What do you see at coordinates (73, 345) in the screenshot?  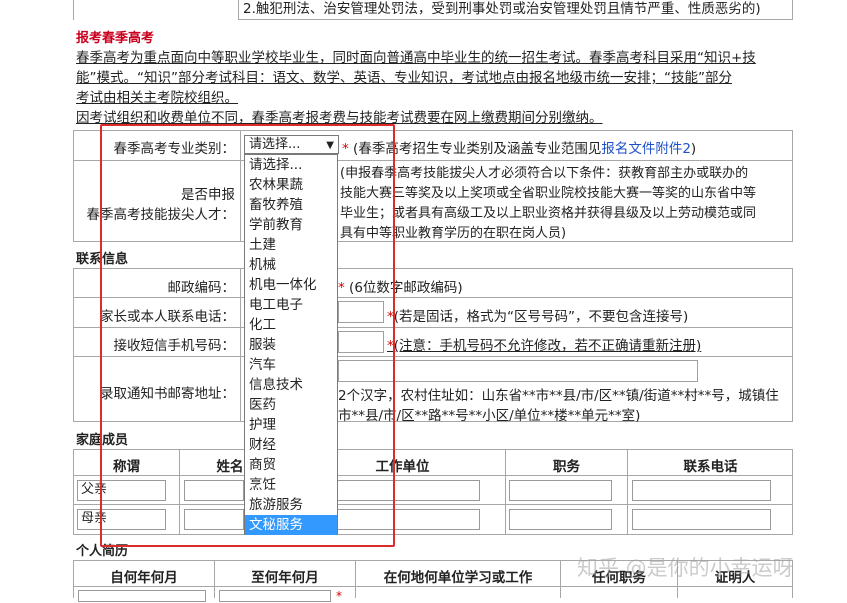 I see `contact-border-left` at bounding box center [73, 345].